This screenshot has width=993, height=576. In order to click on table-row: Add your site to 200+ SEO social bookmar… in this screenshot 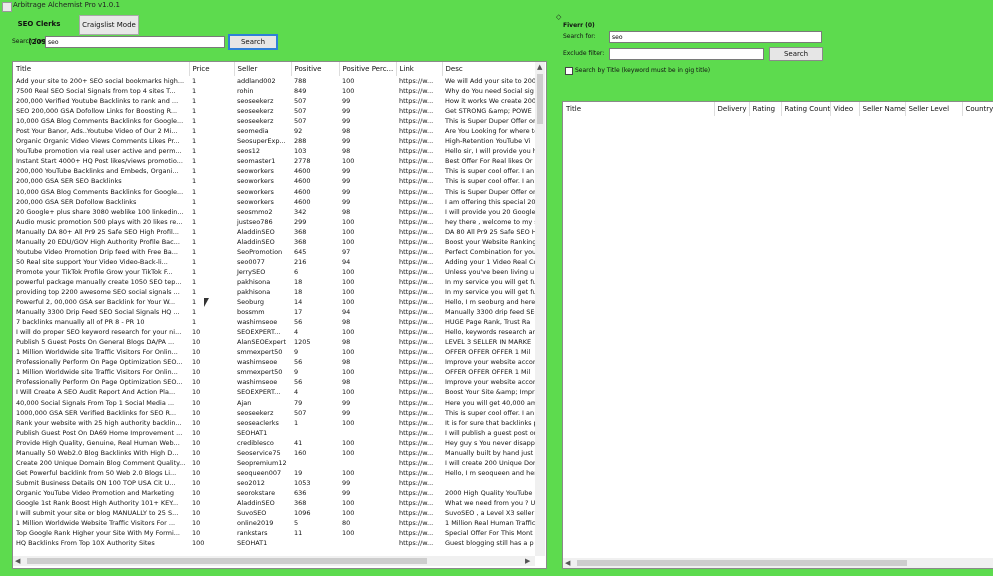, I will do `click(274, 81)`.